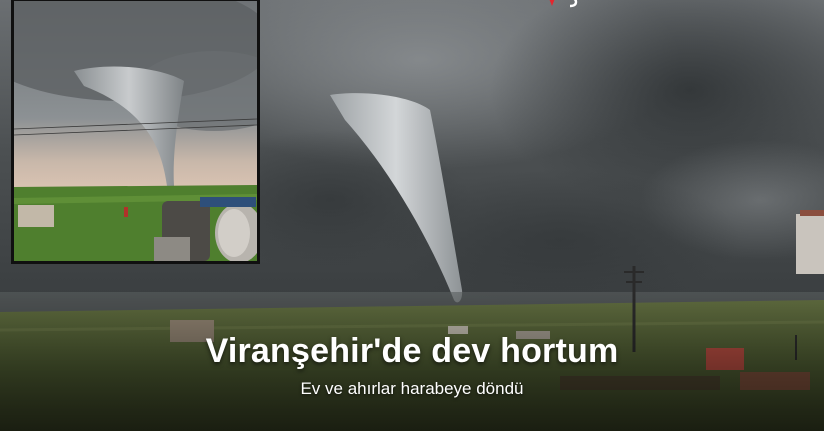 The width and height of the screenshot is (824, 431). Describe the element at coordinates (412, 388) in the screenshot. I see `subheadline: Ev ve ahırlar harabeye döndü` at that location.